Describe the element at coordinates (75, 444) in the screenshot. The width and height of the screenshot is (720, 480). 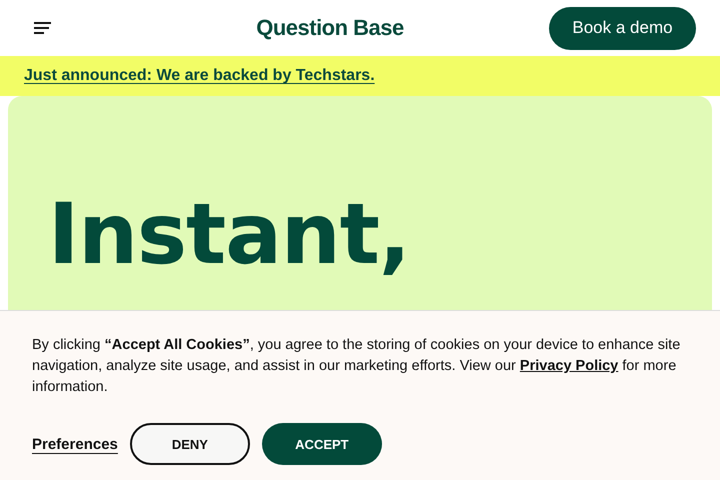
I see `preferences-link: Preferences` at that location.